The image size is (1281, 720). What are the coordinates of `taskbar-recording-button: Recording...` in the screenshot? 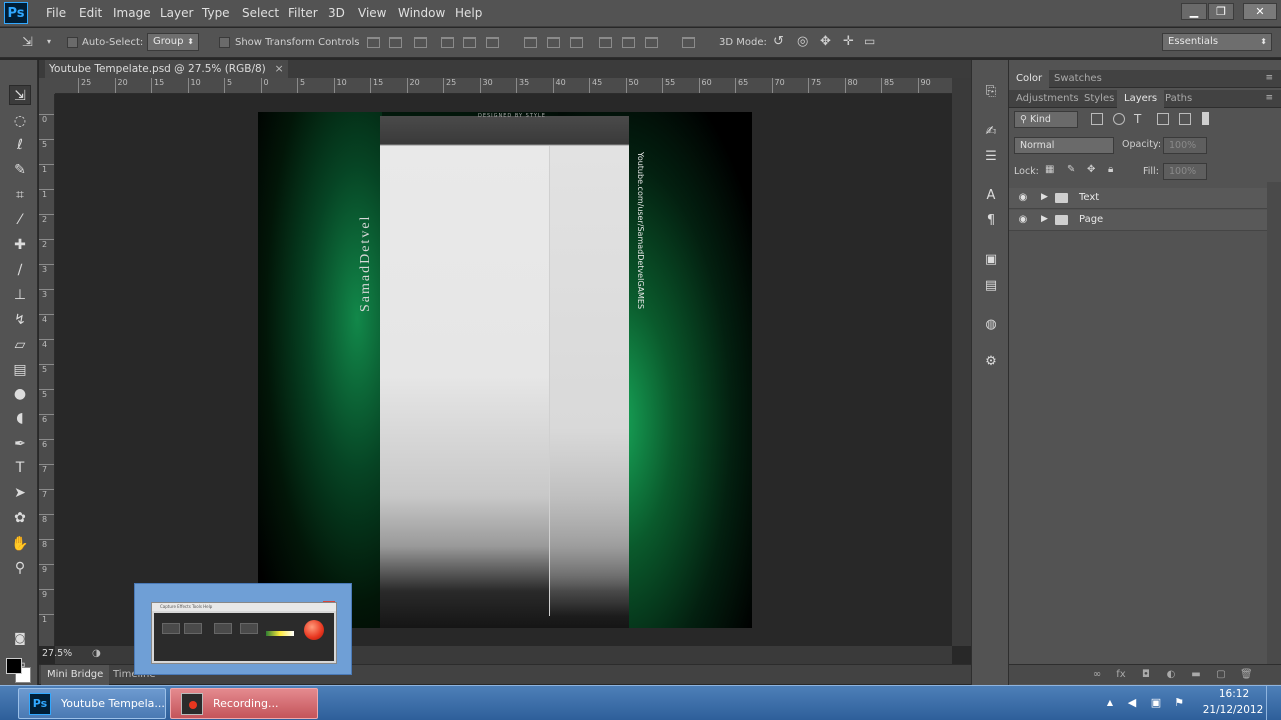 It's located at (244, 703).